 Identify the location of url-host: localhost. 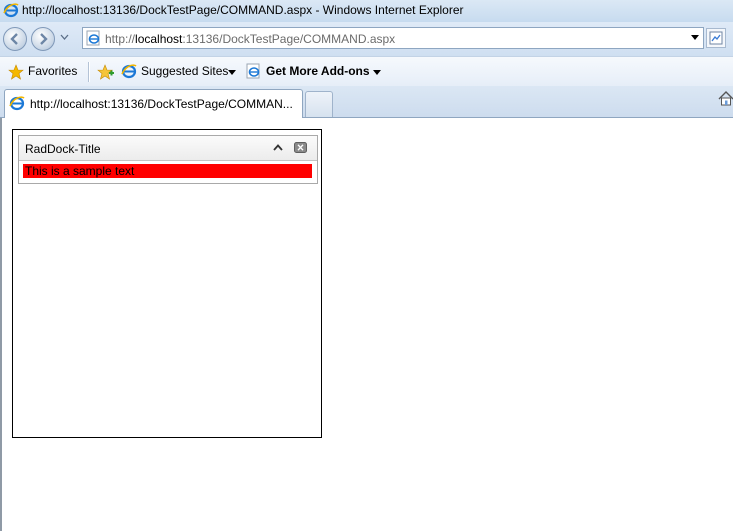
(159, 39).